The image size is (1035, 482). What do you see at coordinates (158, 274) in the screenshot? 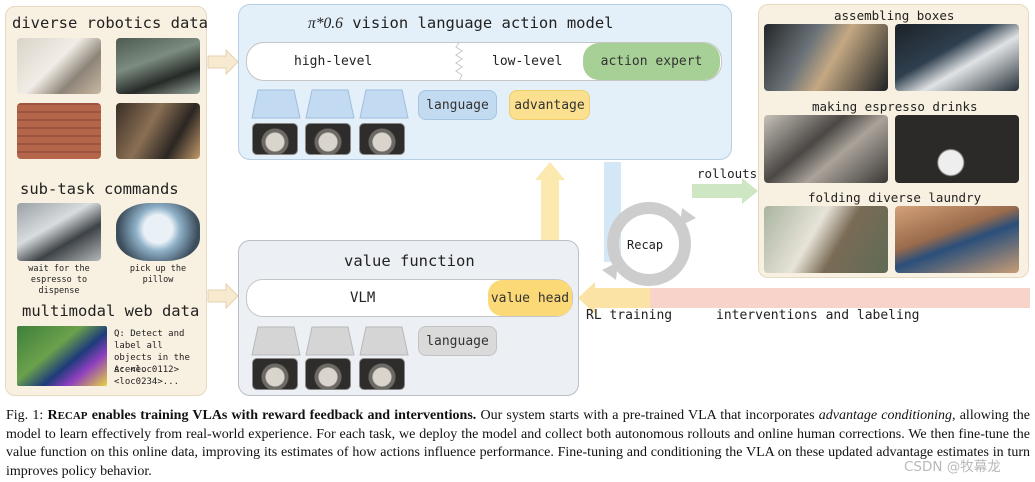
I see `subtask-caption-pillow: pick up the pillow` at bounding box center [158, 274].